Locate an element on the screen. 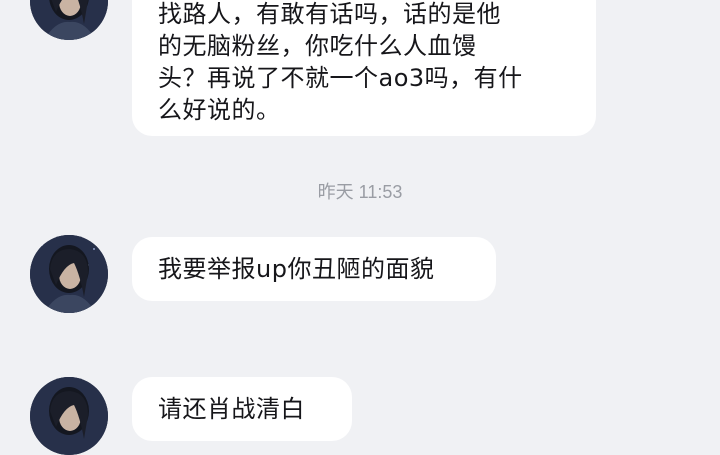 This screenshot has height=455, width=720. message-bubble: 请还肖战清白 is located at coordinates (242, 409).